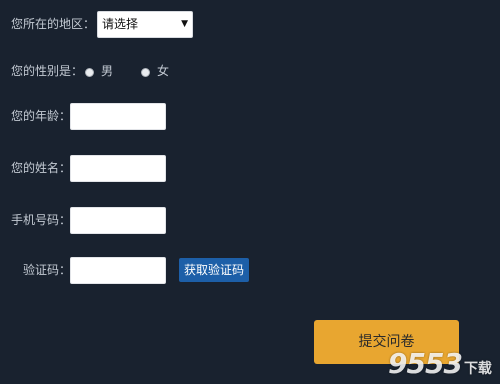  I want to click on watermark-text: 下载, so click(477, 369).